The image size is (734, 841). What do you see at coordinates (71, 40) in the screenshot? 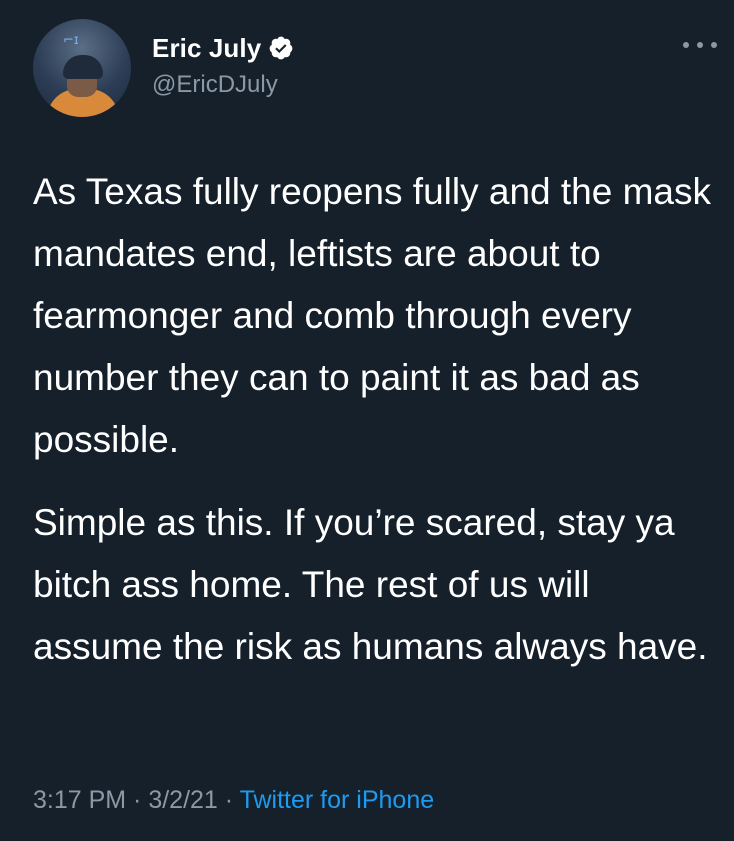
I see `neon-sign-decoration: ⌐ɪ` at bounding box center [71, 40].